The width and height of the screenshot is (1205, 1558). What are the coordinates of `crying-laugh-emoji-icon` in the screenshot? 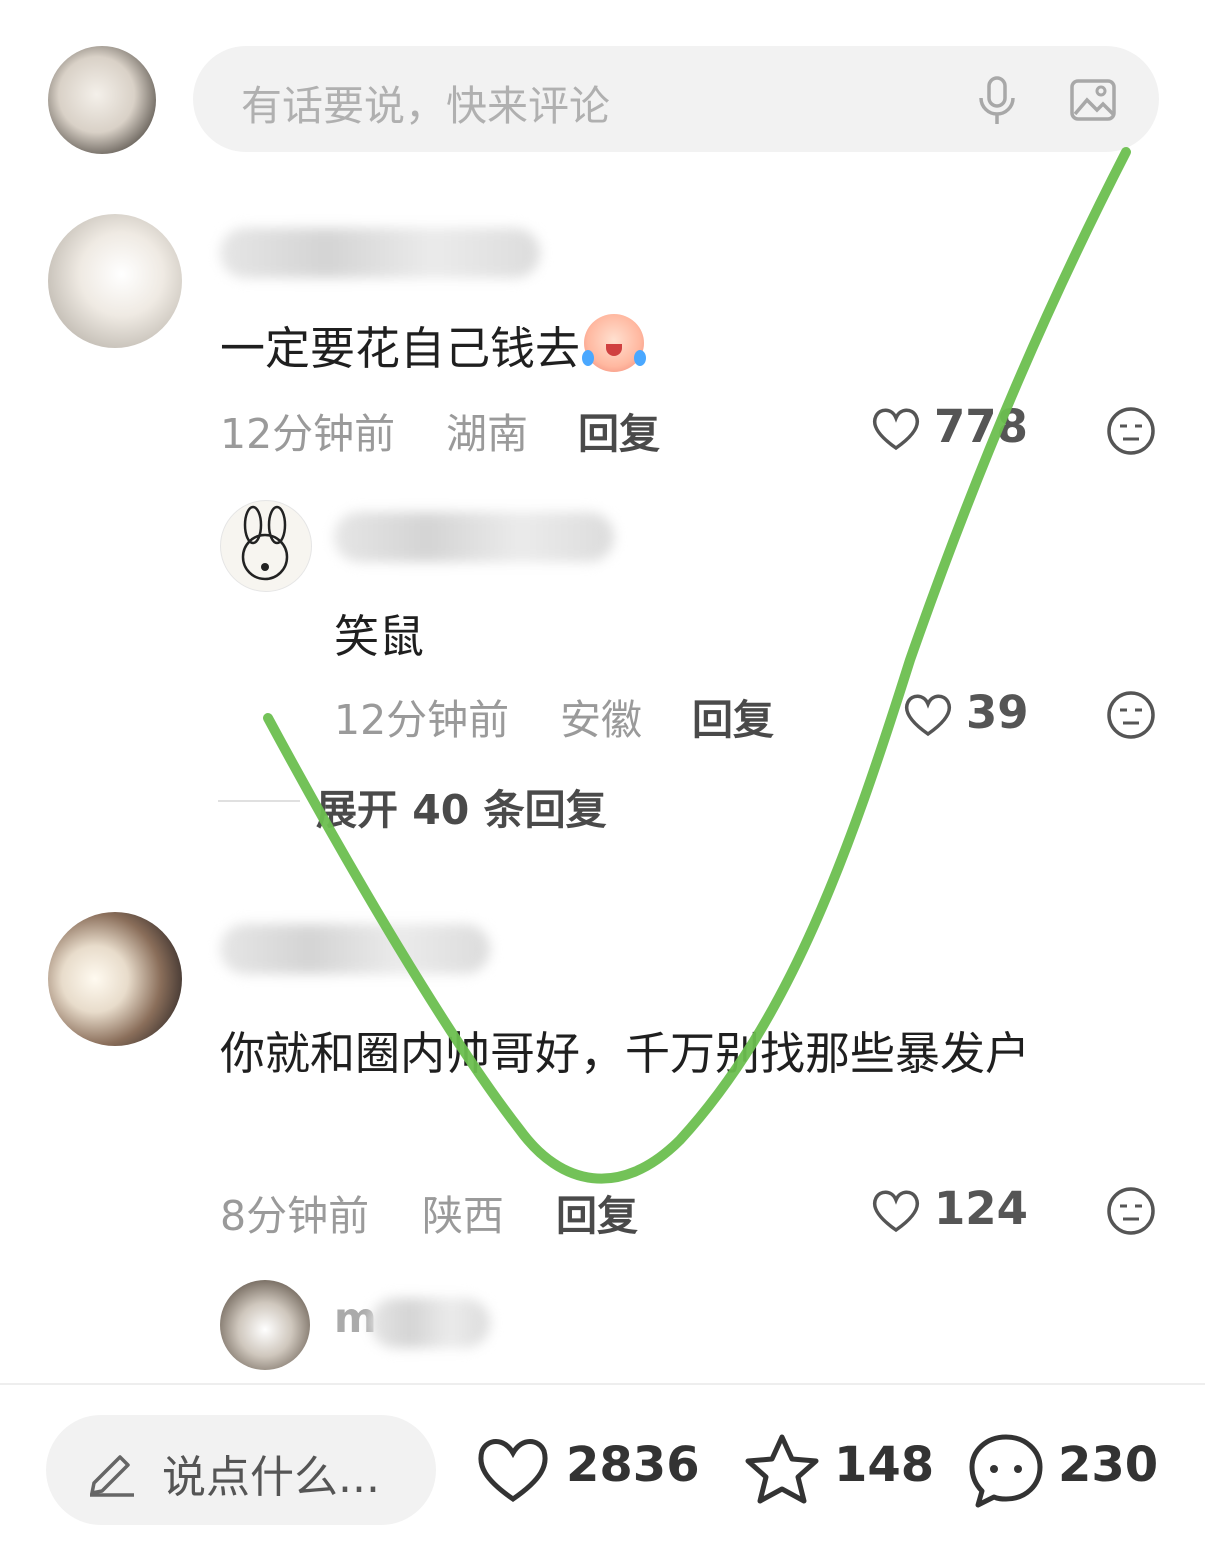 It's located at (614, 343).